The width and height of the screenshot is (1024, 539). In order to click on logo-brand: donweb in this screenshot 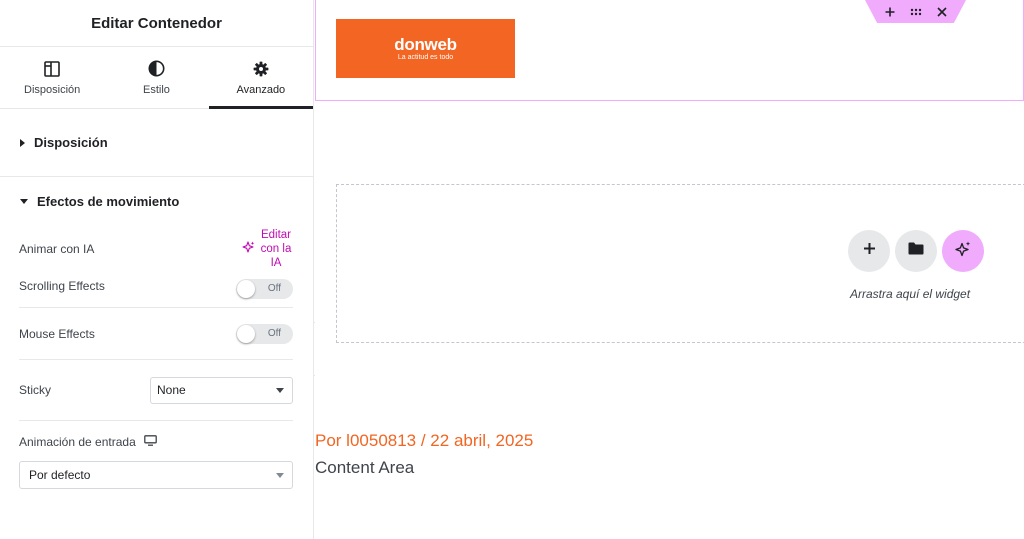, I will do `click(425, 44)`.